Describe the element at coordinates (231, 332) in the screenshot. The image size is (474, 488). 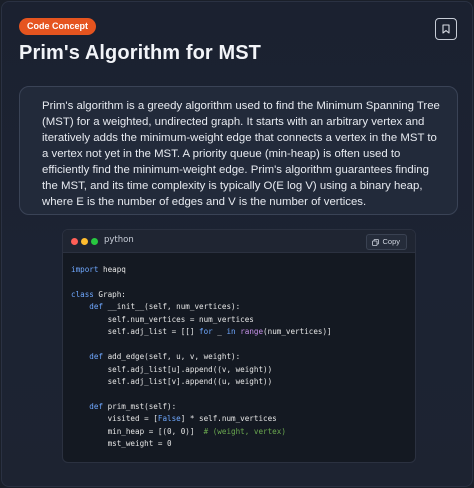
I see `code-token-keyword: in` at that location.